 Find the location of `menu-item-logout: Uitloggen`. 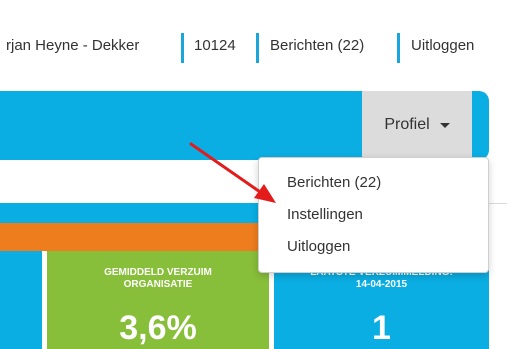

menu-item-logout: Uitloggen is located at coordinates (318, 246).